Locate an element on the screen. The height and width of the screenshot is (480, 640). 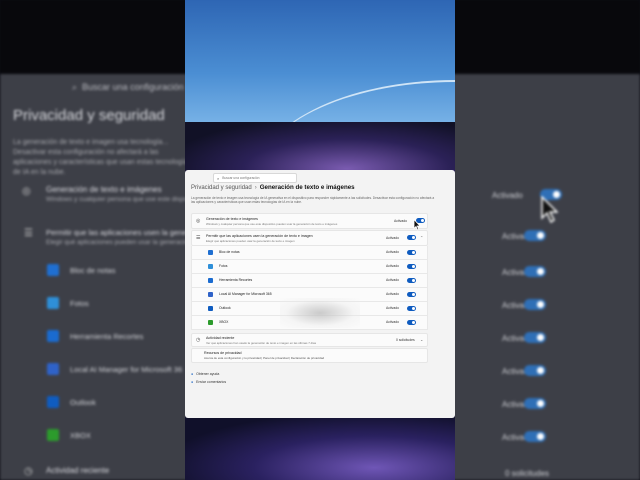
app-name: Fotos is located at coordinates (223, 266).